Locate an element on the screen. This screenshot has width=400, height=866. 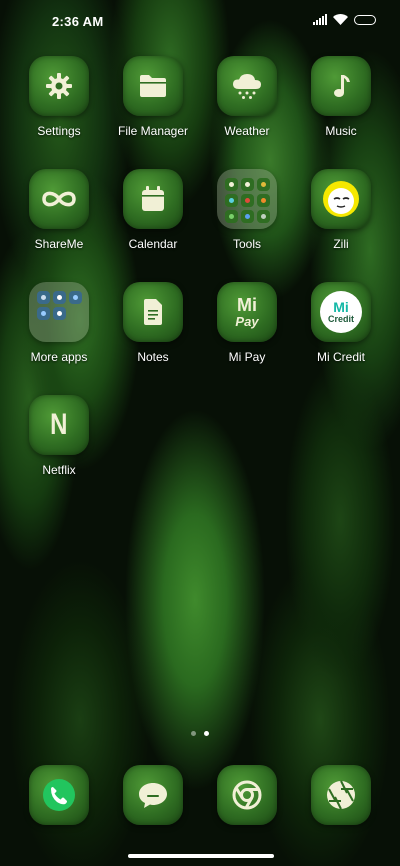
chrome-icon is located at coordinates (247, 795).